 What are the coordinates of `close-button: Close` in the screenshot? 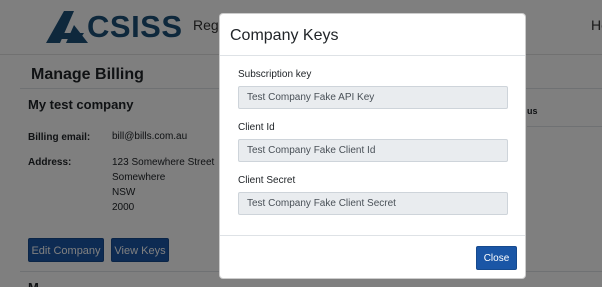 It's located at (496, 258).